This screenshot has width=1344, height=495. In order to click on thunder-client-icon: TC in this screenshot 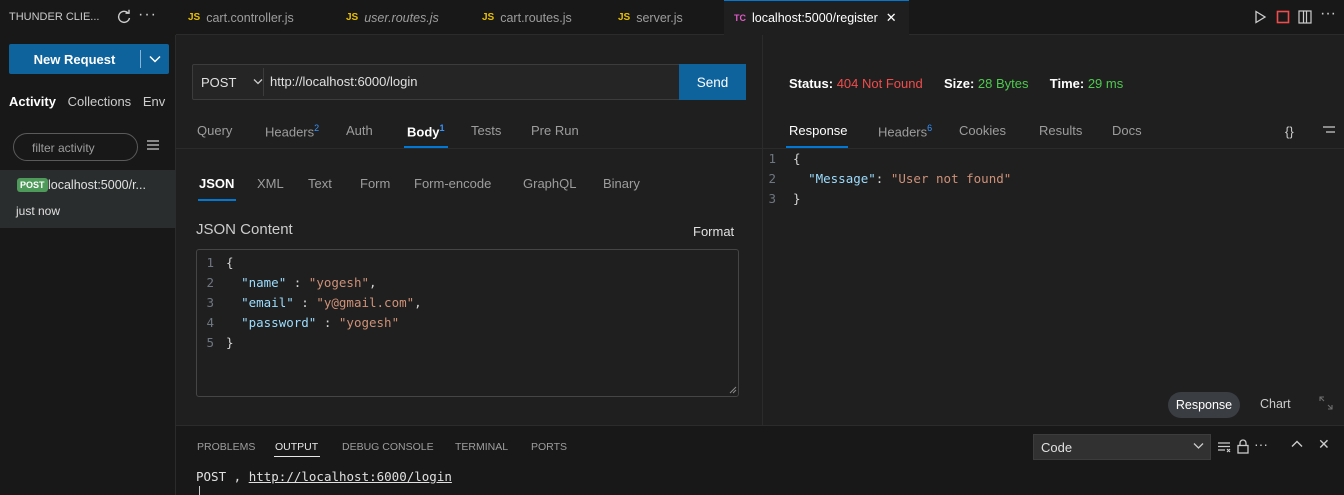, I will do `click(740, 18)`.